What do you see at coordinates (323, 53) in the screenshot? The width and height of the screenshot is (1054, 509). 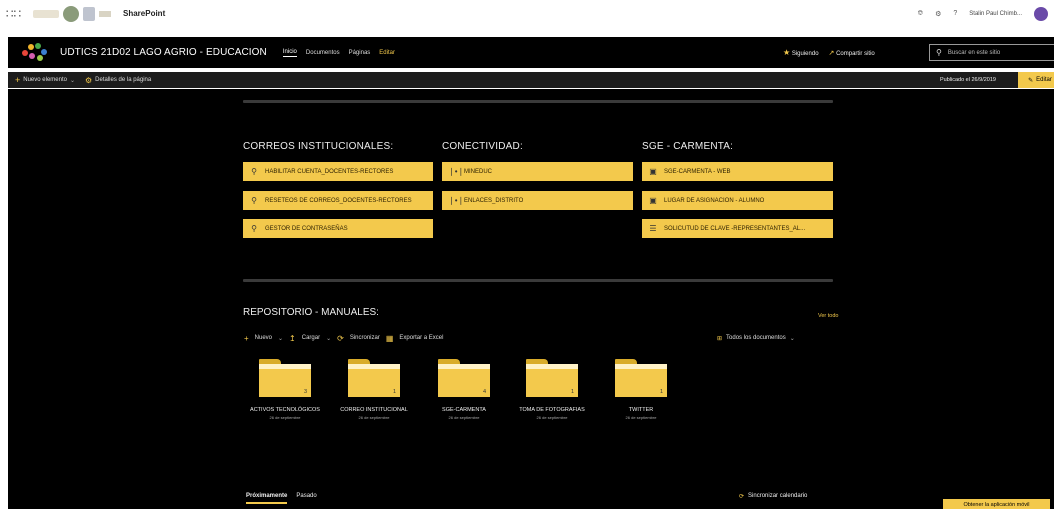 I see `nav-documentos: Documentos` at bounding box center [323, 53].